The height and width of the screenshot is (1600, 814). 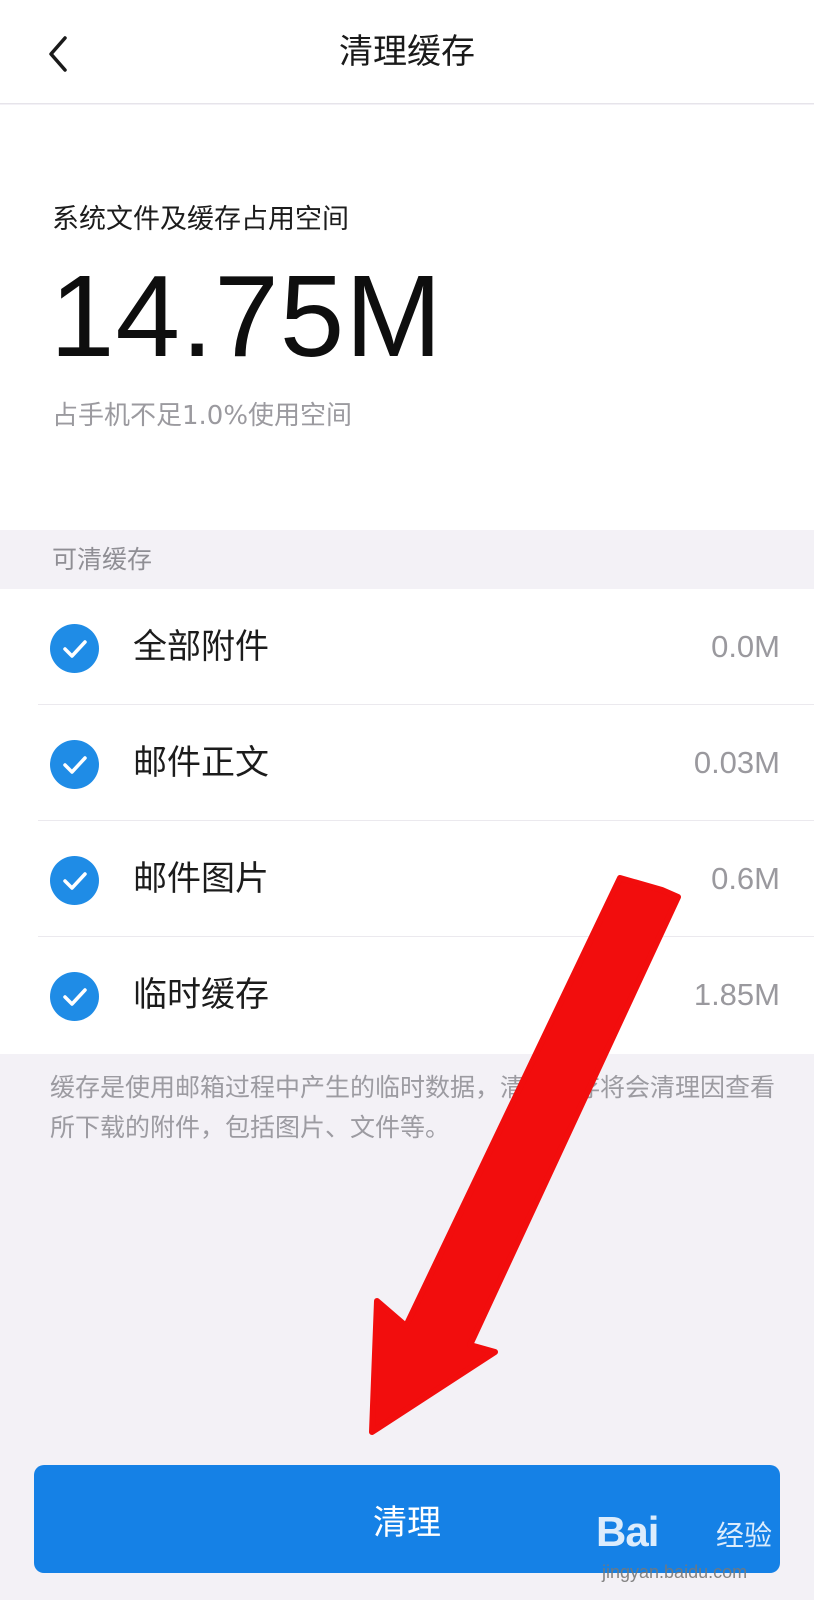 What do you see at coordinates (201, 995) in the screenshot?
I see `item-label: 临时缓存` at bounding box center [201, 995].